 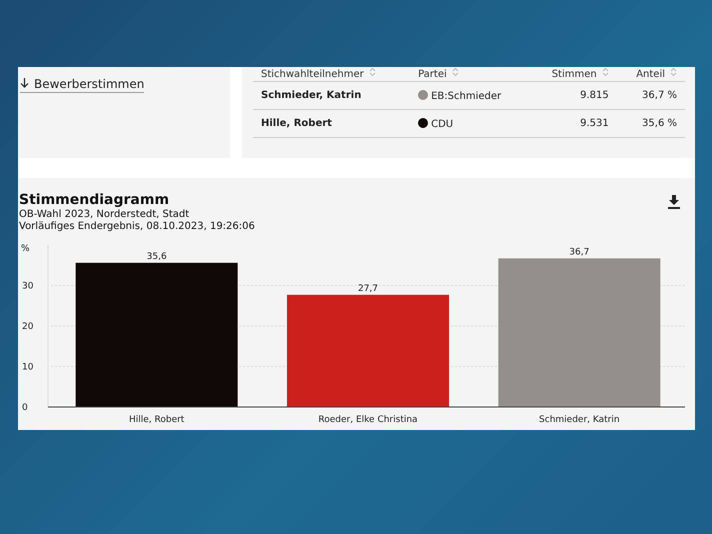 I want to click on y-tick-label: 30, so click(x=28, y=287).